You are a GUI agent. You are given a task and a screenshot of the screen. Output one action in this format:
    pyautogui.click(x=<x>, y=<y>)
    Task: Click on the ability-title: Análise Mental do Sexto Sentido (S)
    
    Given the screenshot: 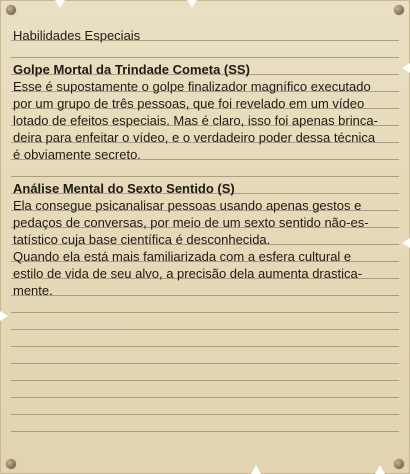 What is the action you would take?
    pyautogui.click(x=124, y=188)
    